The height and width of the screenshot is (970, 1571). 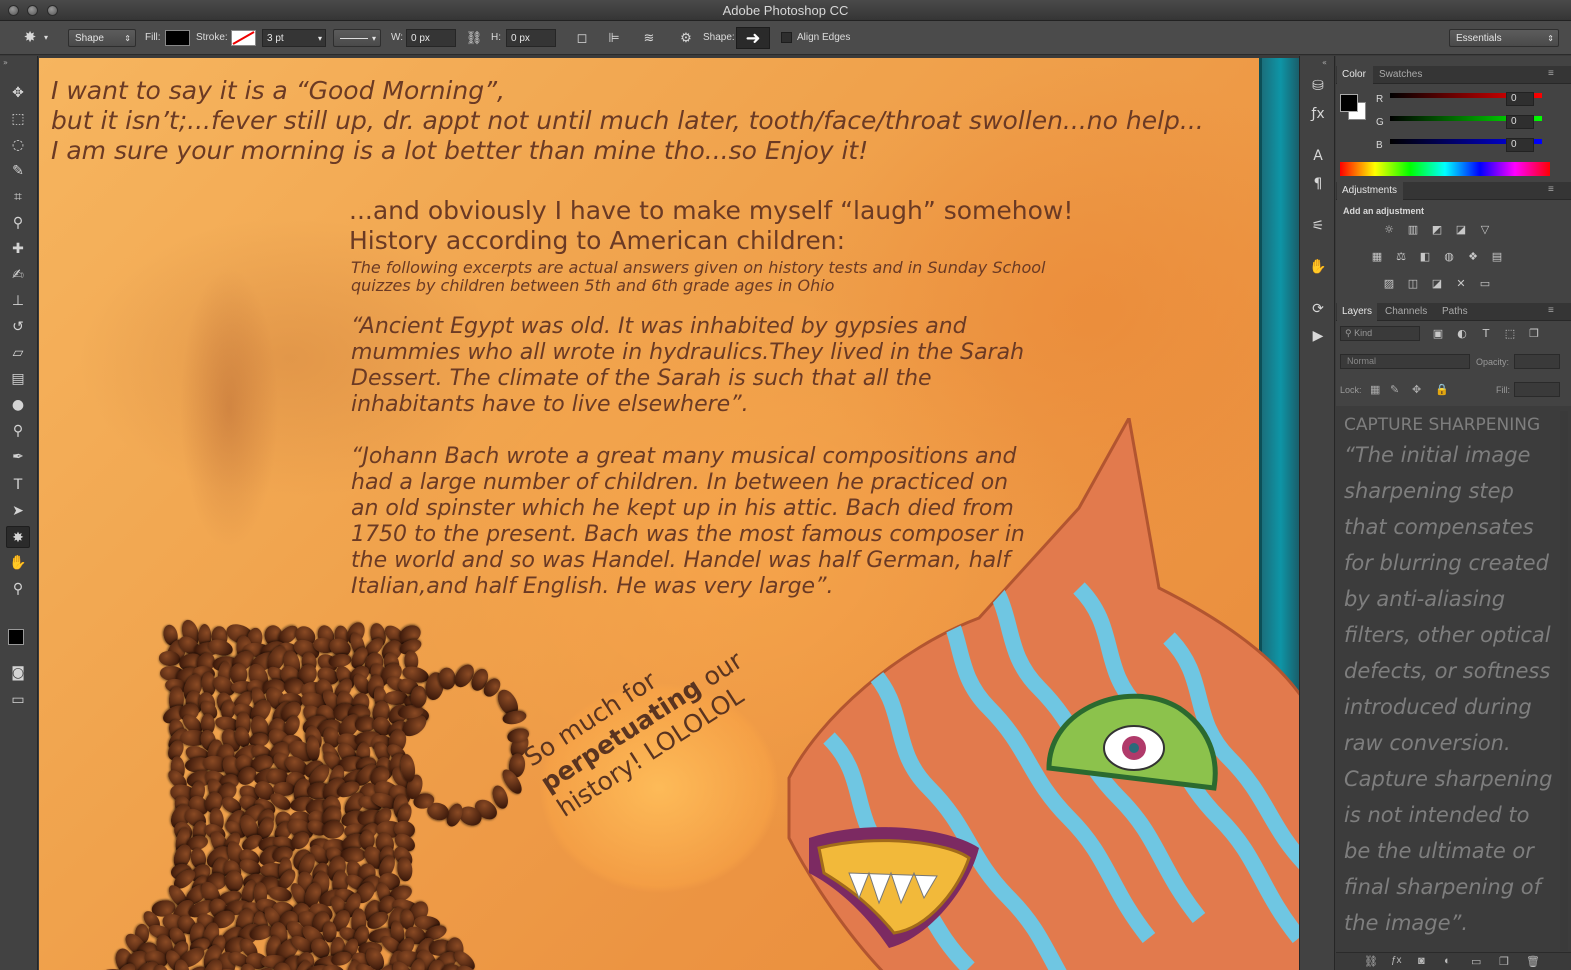 I want to click on type-tool: T, so click(x=18, y=485).